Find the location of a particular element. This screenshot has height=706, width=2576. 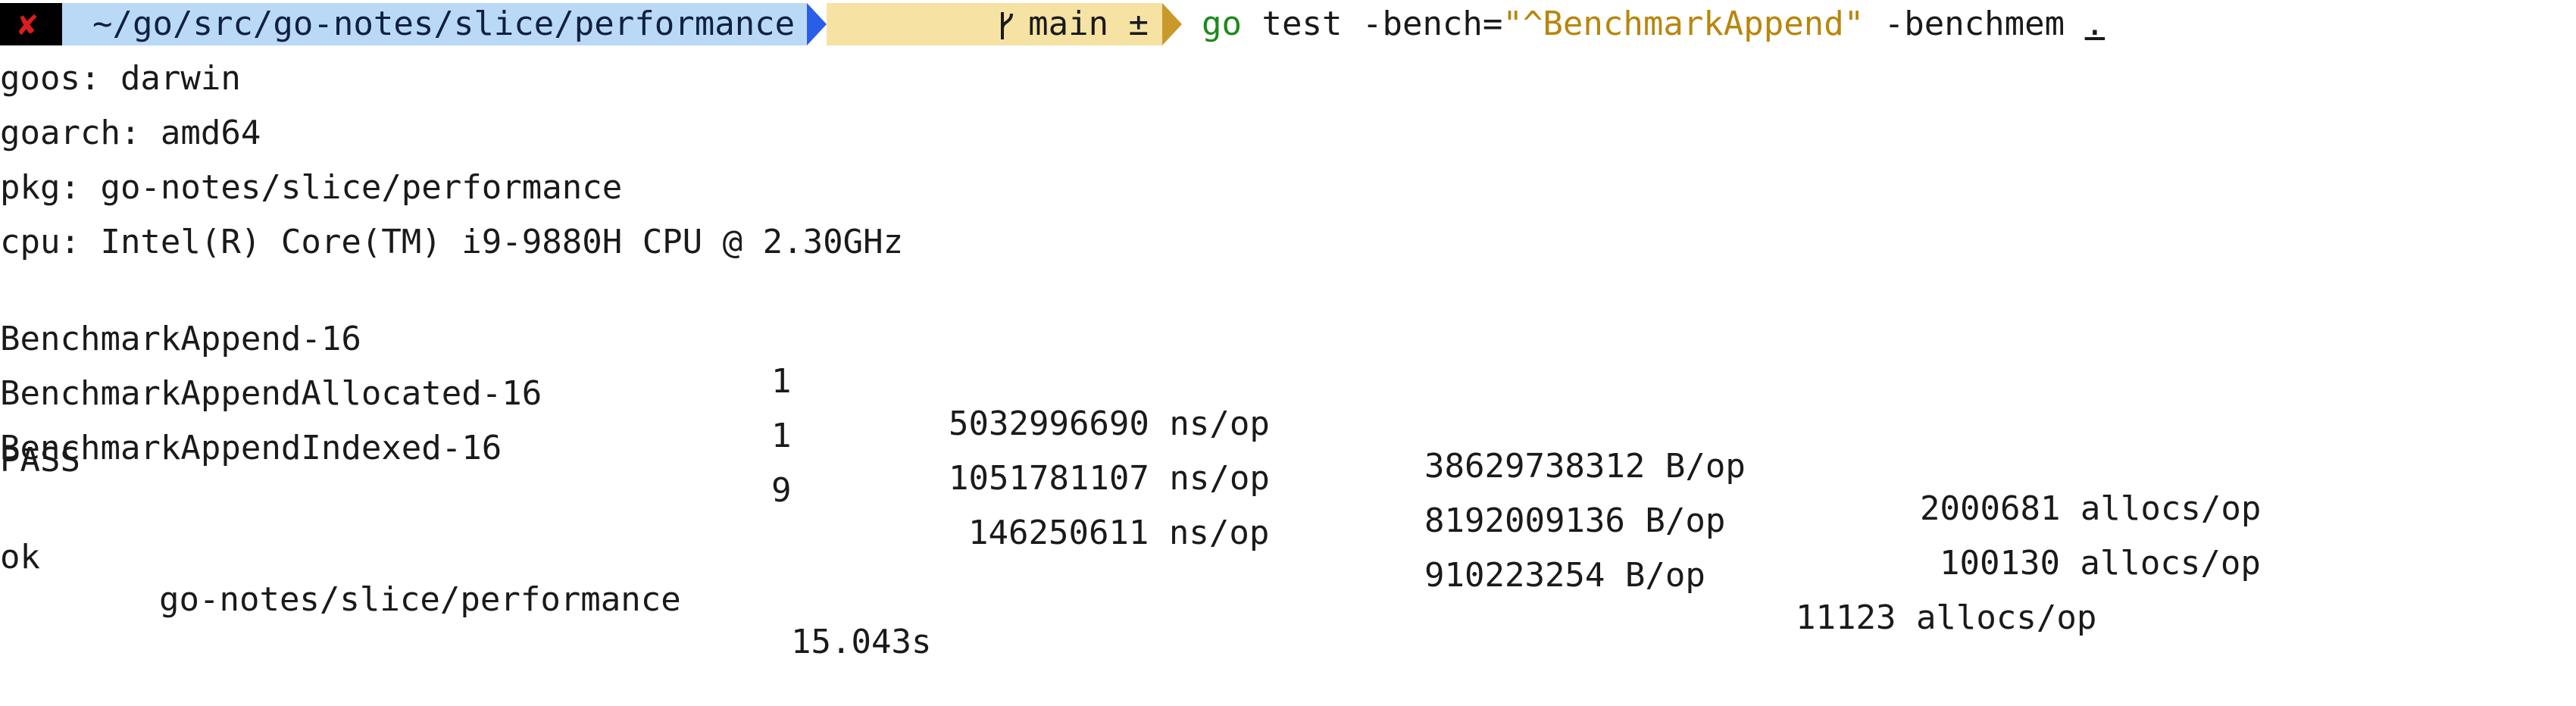

benchmark-allocs-per-op: 100130 allocs/op is located at coordinates (2100, 563).